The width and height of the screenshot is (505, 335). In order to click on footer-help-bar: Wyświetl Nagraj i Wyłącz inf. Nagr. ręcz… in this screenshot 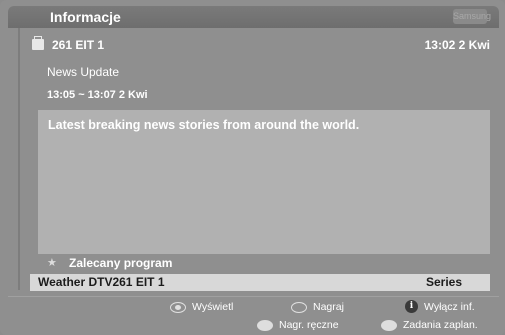, I will do `click(252, 316)`.